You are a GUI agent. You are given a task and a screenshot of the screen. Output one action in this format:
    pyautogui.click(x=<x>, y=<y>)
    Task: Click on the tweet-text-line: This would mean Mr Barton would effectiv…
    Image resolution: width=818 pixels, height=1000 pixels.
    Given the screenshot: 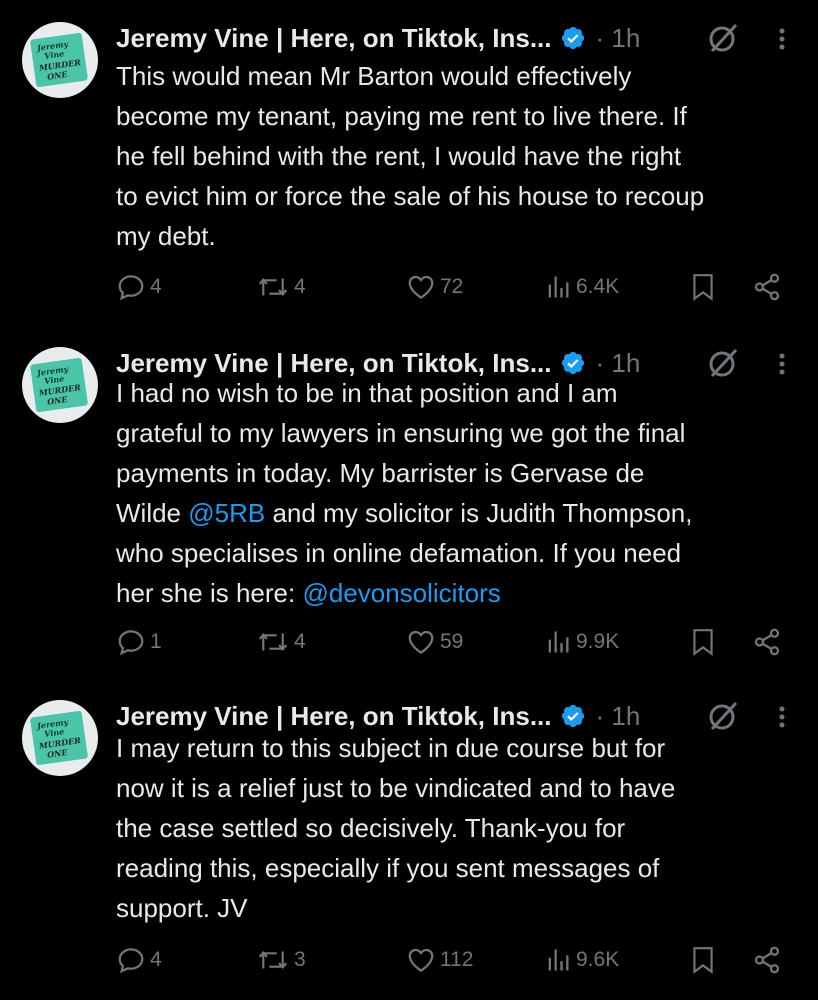 What is the action you would take?
    pyautogui.click(x=461, y=76)
    